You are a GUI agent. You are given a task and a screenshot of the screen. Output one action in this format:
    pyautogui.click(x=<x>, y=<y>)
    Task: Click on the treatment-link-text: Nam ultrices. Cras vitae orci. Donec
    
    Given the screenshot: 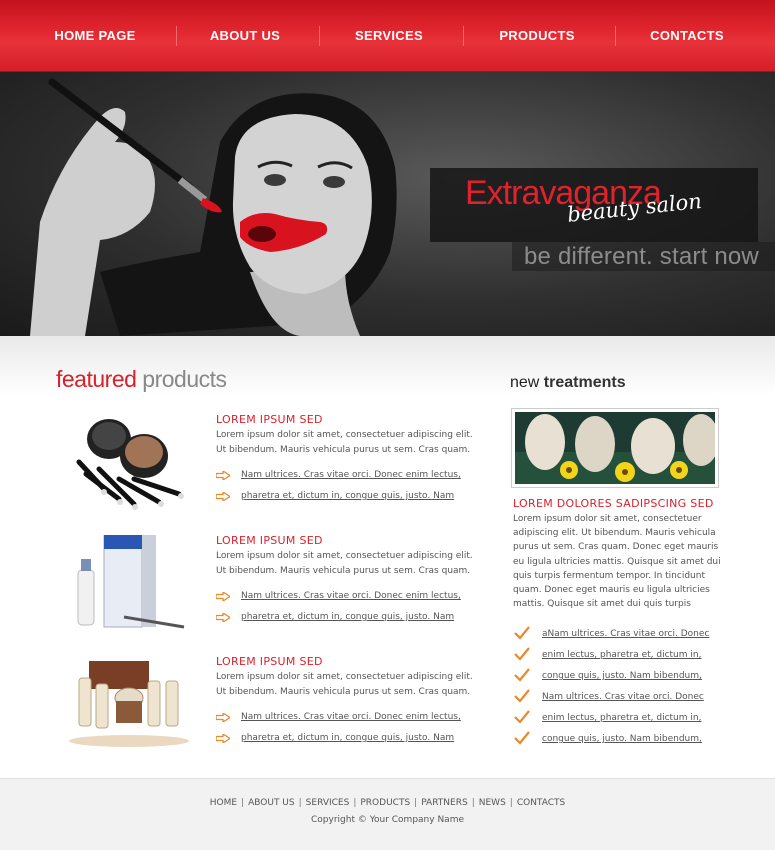 What is the action you would take?
    pyautogui.click(x=623, y=697)
    